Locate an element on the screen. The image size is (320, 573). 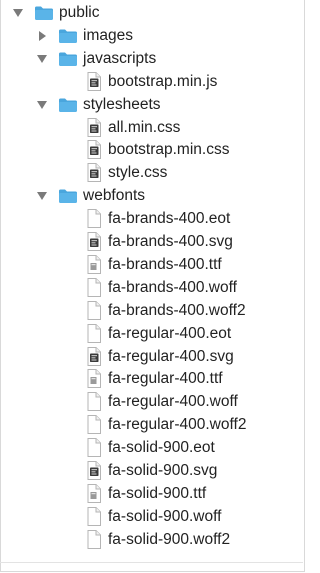
file-name: fa-regular-400.svg is located at coordinates (171, 356).